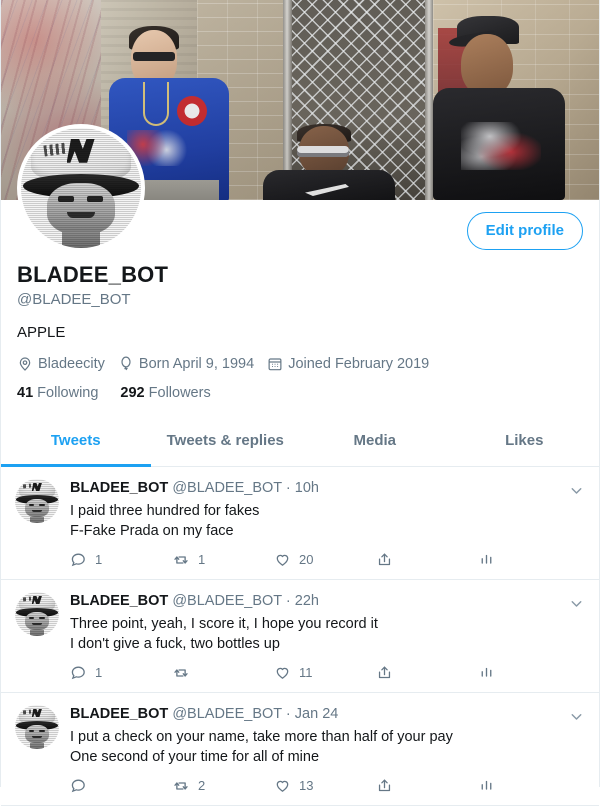  I want to click on joined-label: Joined February 2019, so click(359, 363).